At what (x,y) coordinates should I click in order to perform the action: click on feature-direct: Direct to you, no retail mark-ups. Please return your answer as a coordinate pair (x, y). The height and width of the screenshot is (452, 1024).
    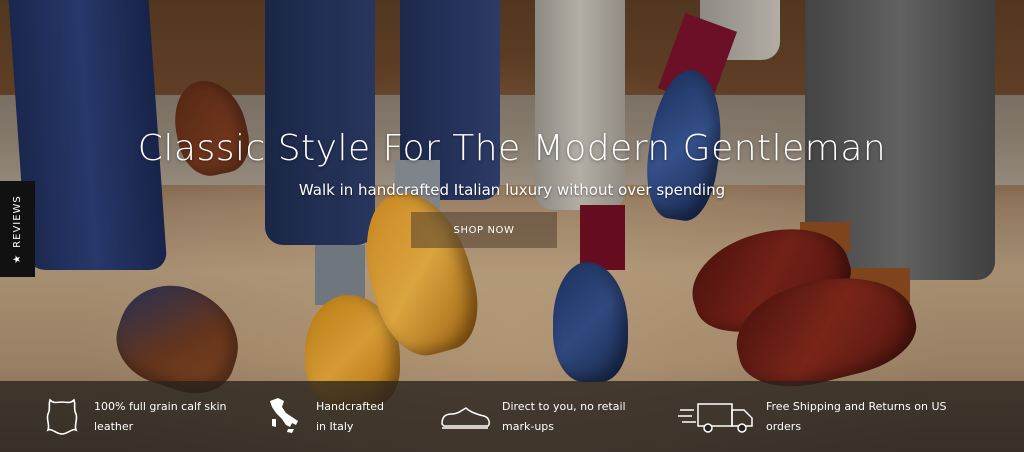
    Looking at the image, I should click on (533, 416).